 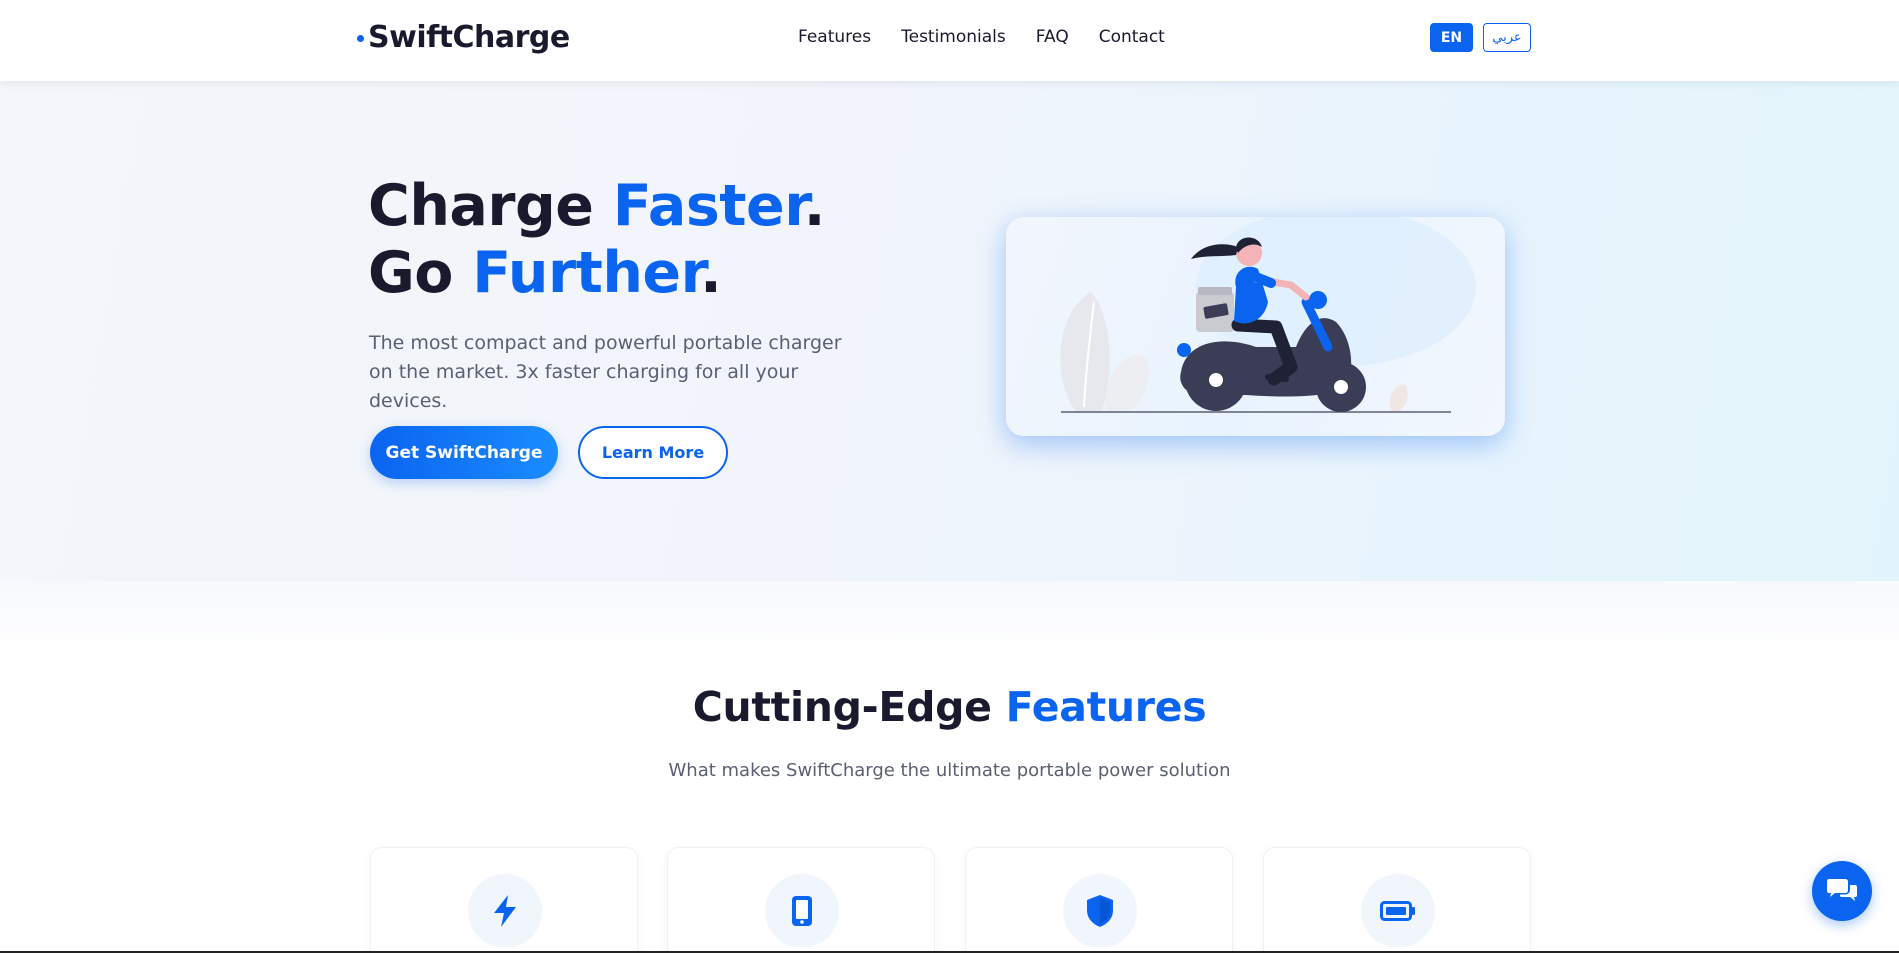 I want to click on hero-fade, so click(x=949, y=621).